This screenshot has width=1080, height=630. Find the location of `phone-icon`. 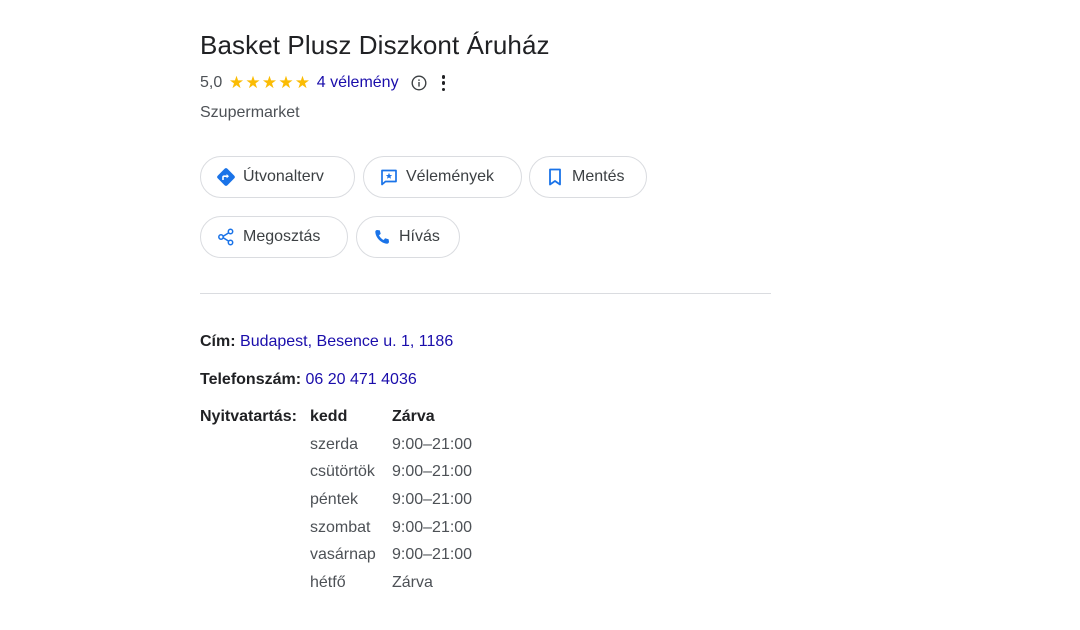

phone-icon is located at coordinates (382, 237).